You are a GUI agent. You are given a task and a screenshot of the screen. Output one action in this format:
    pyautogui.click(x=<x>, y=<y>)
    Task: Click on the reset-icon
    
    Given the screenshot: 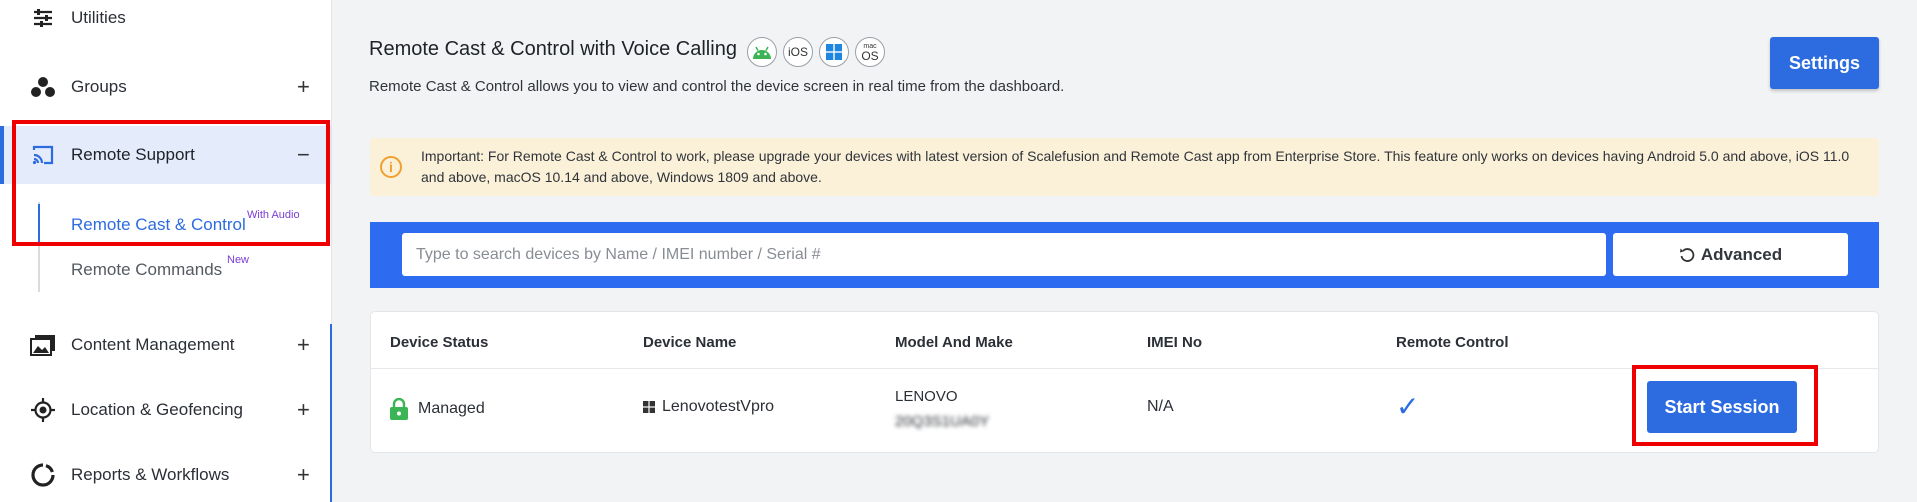 What is the action you would take?
    pyautogui.click(x=1687, y=254)
    